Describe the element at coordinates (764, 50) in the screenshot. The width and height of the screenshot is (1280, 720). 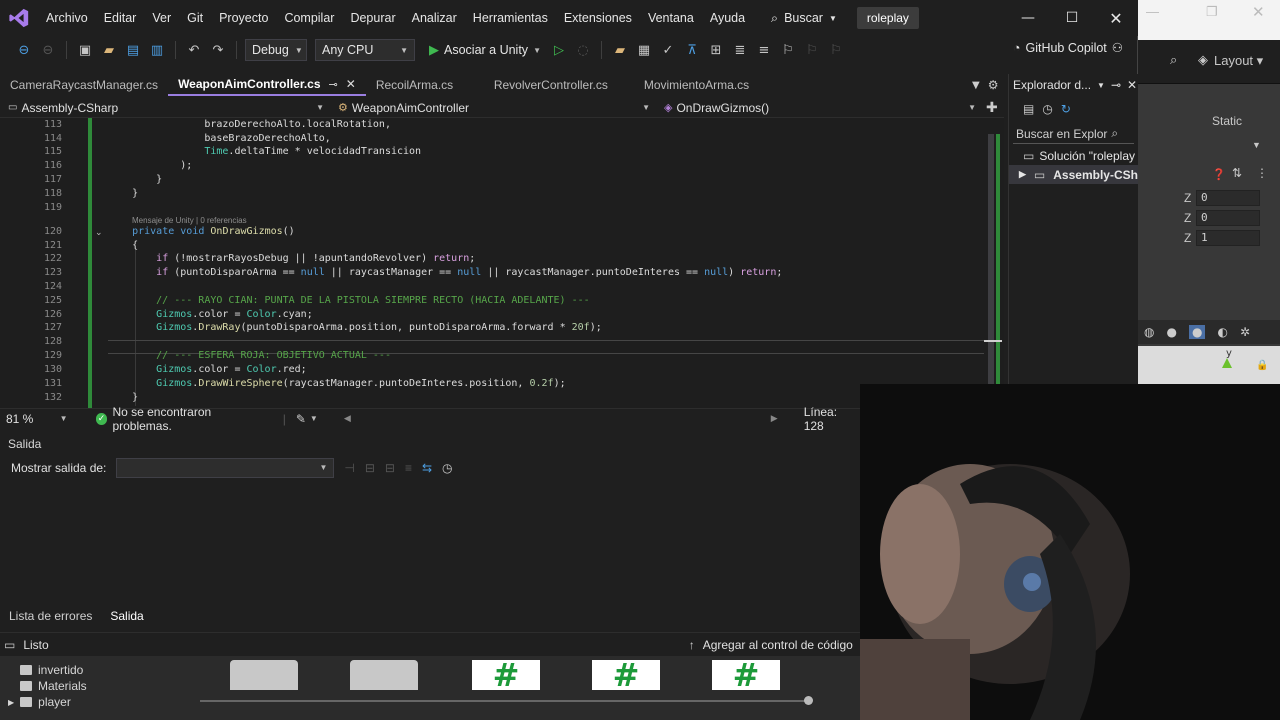
I see `outdent-icon: ≡` at that location.